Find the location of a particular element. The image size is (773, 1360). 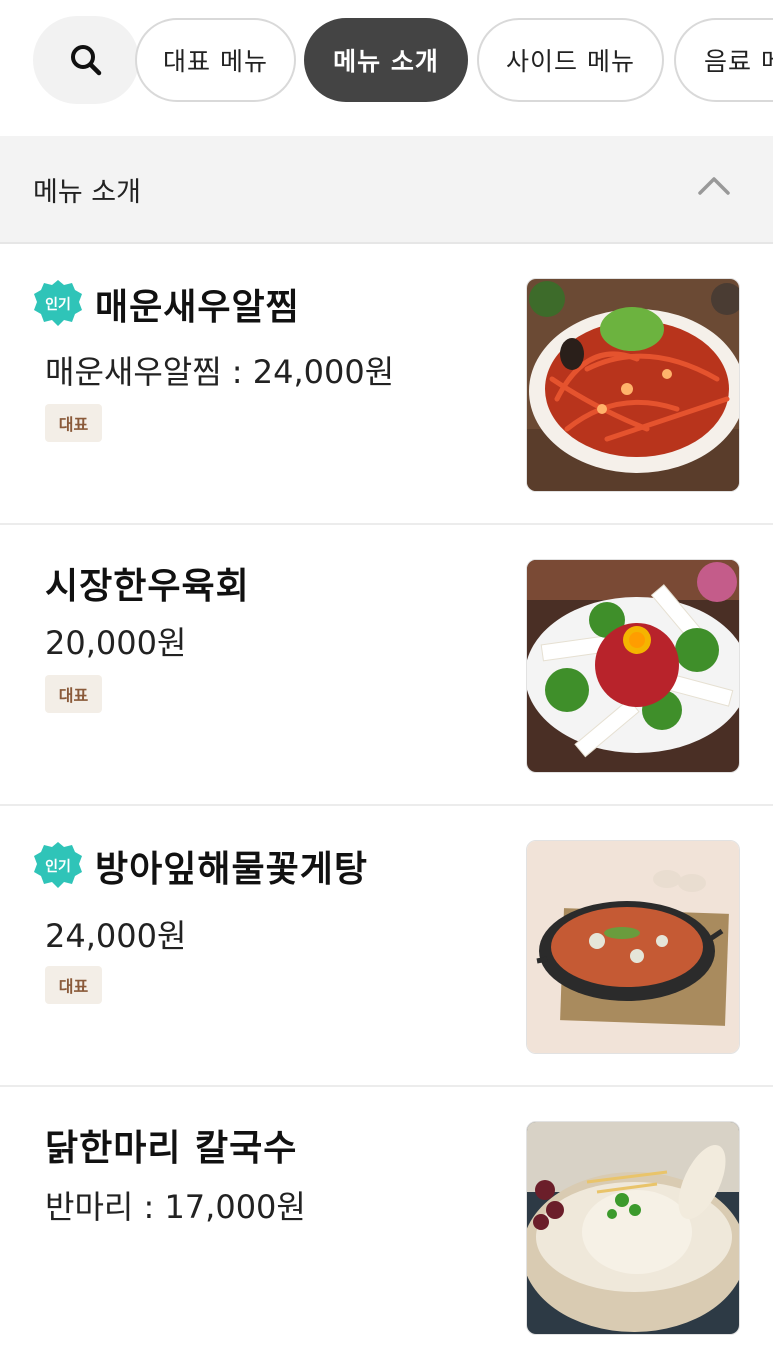

section-title: 메뉴 소개 is located at coordinates (87, 192).